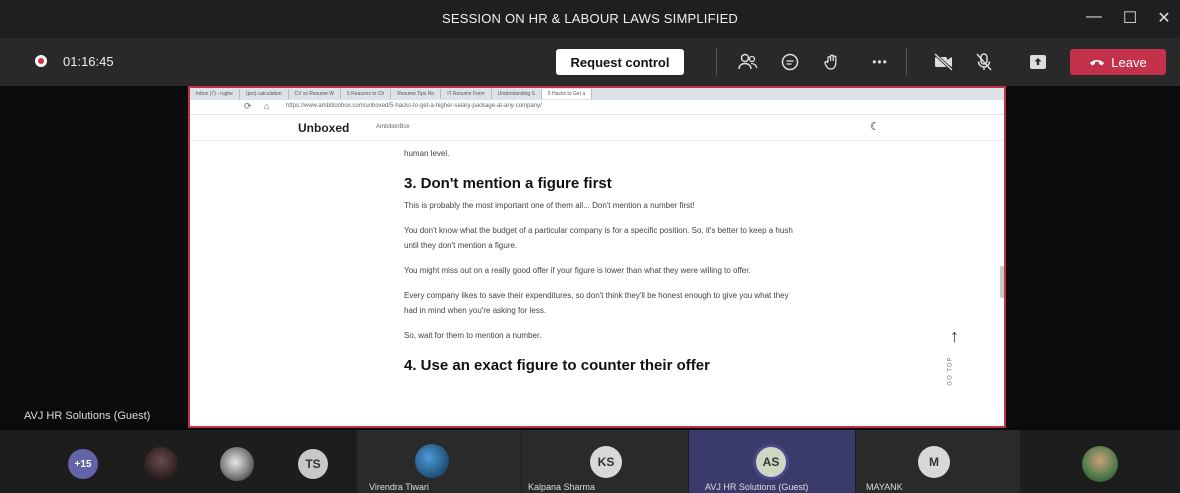 Image resolution: width=1180 pixels, height=493 pixels. Describe the element at coordinates (597, 127) in the screenshot. I see `site-header: Unboxed AmbitionBox ☾` at that location.